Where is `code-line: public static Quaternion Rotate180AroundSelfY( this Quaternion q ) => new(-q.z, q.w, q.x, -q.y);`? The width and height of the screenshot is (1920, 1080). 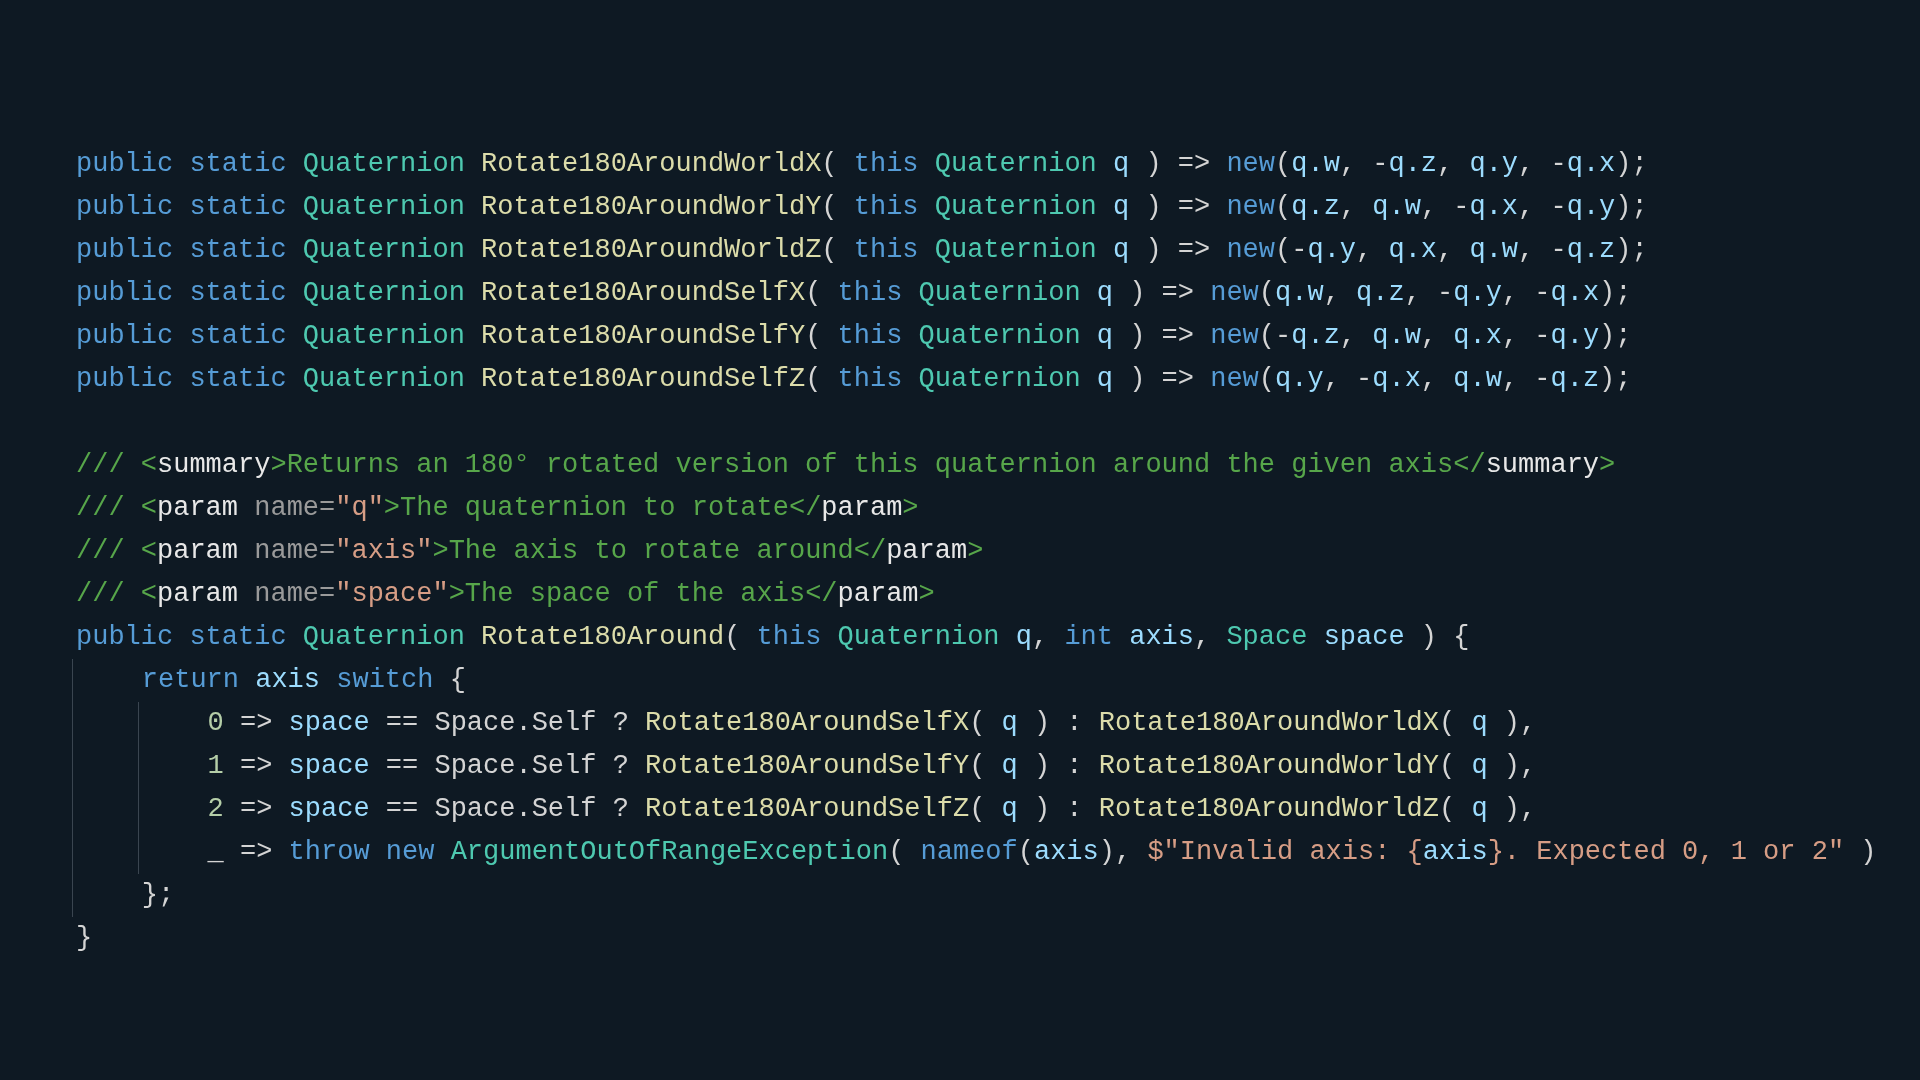
code-line: public static Quaternion Rotate180AroundSelfY( this Quaternion q ) => new(-q.z, q.w, q.x, -q.y); is located at coordinates (854, 336).